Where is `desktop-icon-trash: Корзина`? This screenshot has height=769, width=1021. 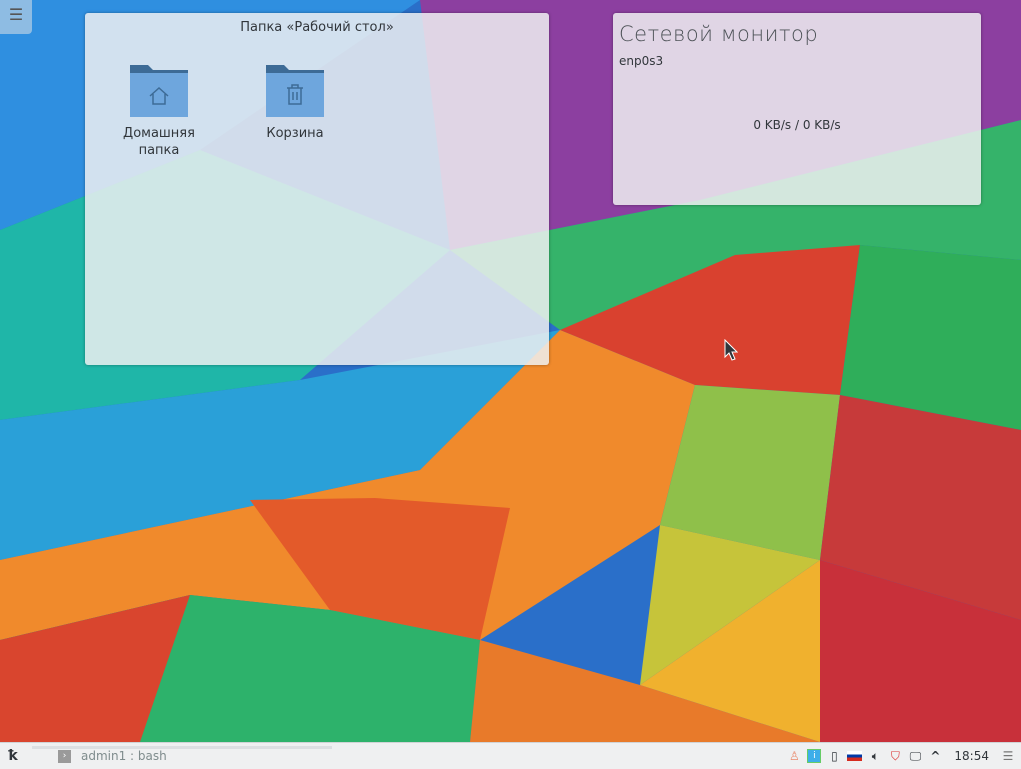 desktop-icon-trash: Корзина is located at coordinates (295, 102).